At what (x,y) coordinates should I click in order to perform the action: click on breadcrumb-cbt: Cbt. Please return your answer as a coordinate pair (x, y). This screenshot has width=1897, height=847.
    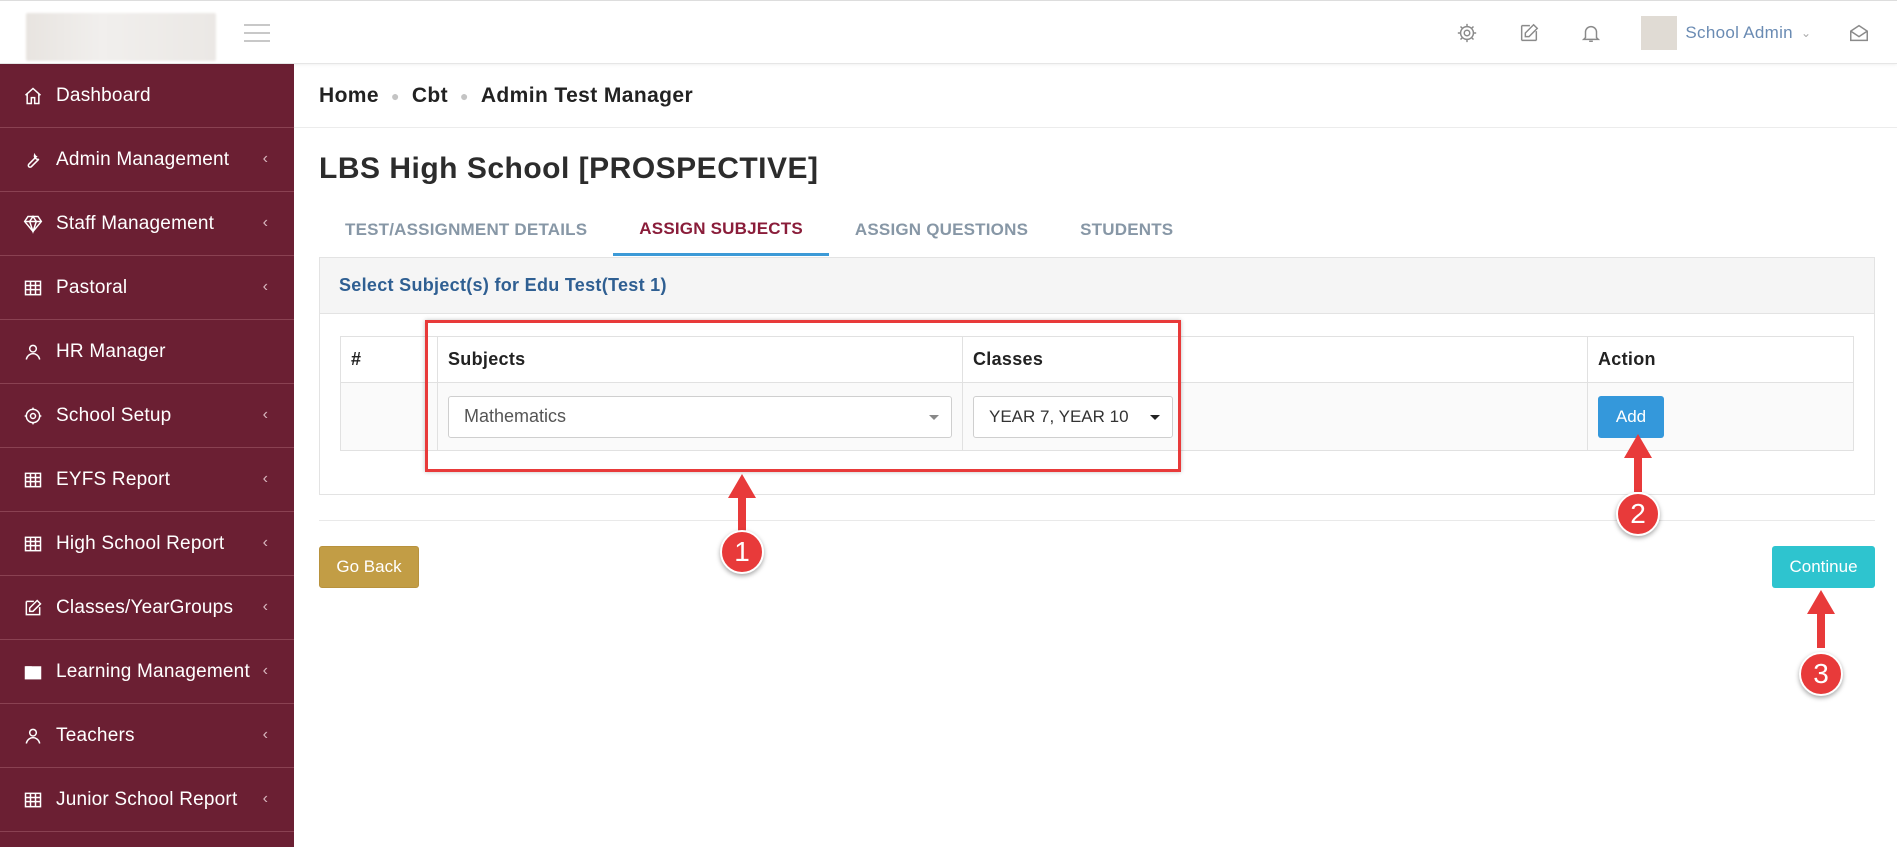
    Looking at the image, I should click on (430, 96).